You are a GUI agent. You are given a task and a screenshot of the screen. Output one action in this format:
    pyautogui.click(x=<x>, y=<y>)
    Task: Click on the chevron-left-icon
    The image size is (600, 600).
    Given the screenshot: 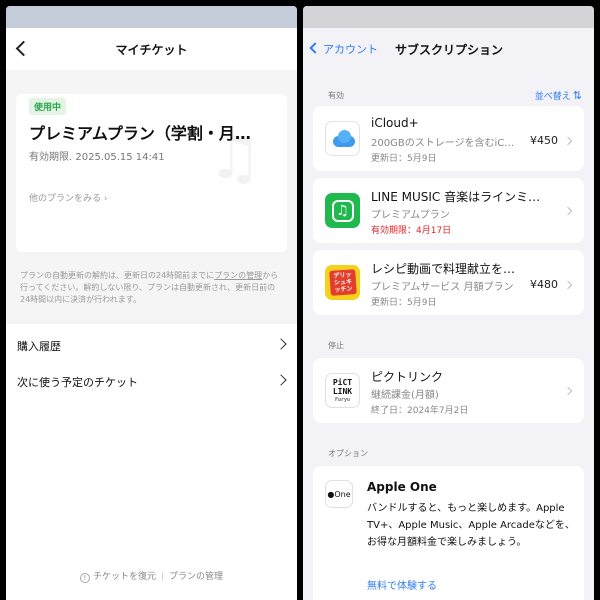 What is the action you would take?
    pyautogui.click(x=315, y=48)
    